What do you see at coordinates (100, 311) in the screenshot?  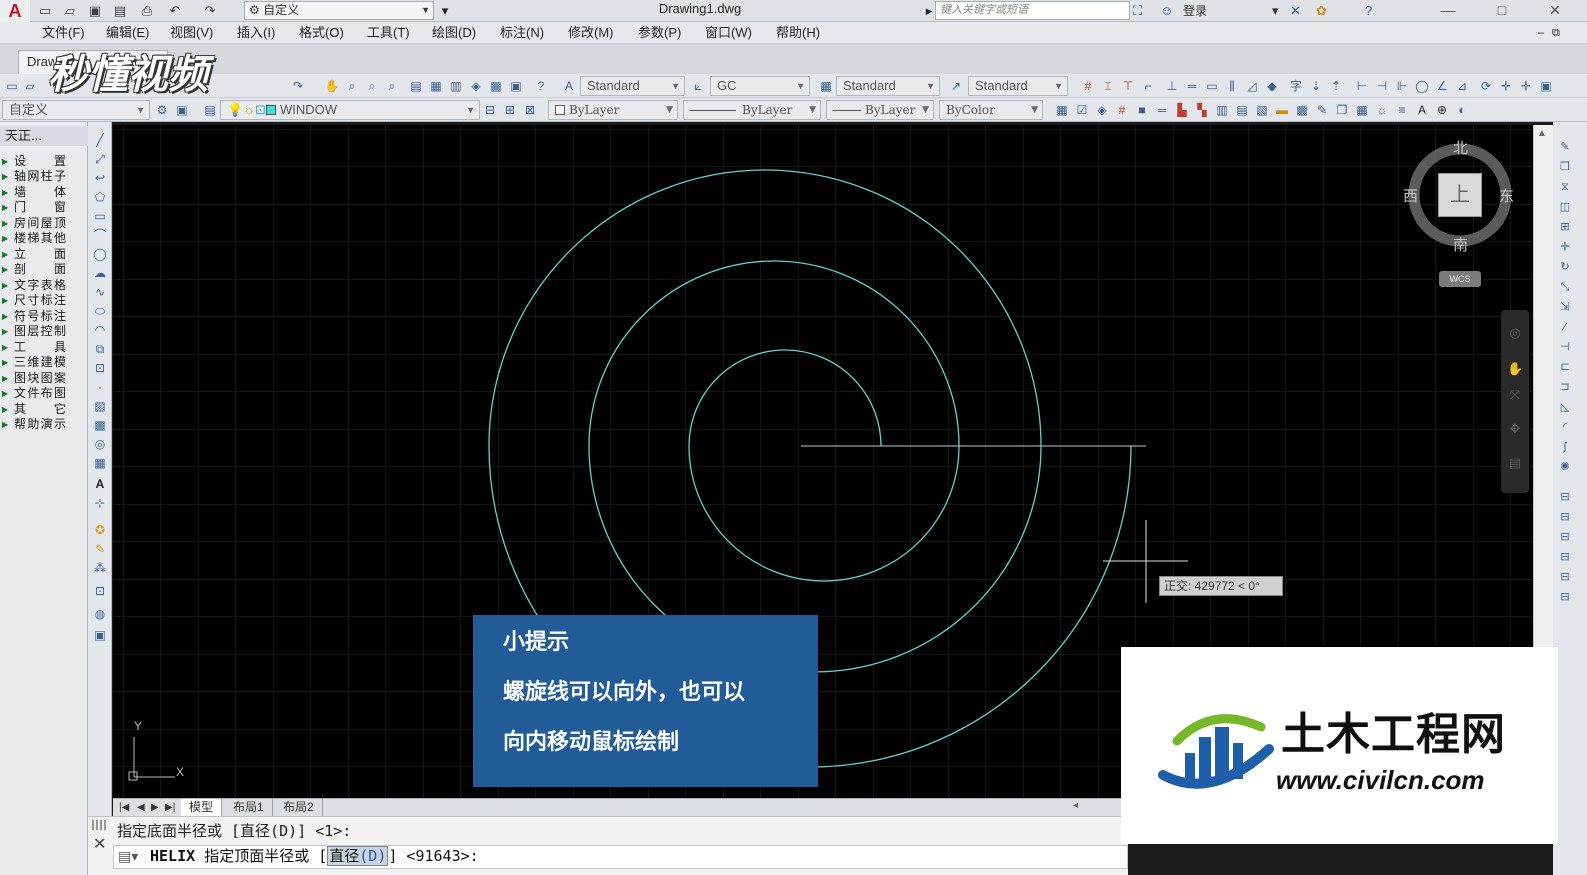 I see `ellipse-icon: ⬭` at bounding box center [100, 311].